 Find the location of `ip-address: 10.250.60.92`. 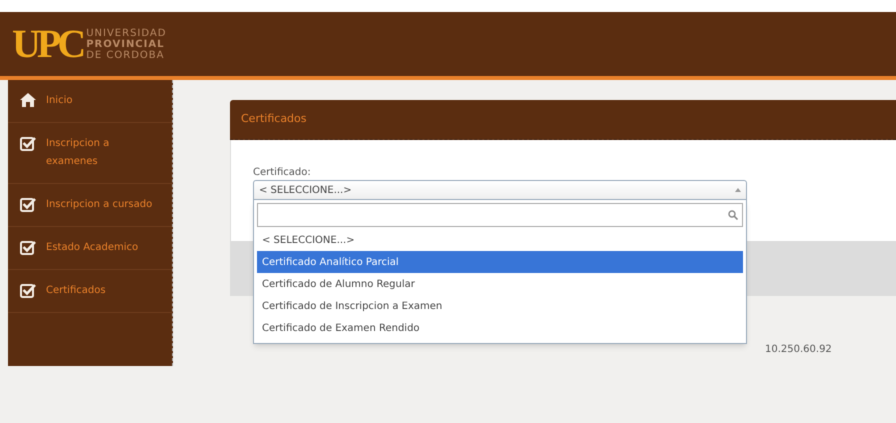

ip-address: 10.250.60.92 is located at coordinates (798, 350).